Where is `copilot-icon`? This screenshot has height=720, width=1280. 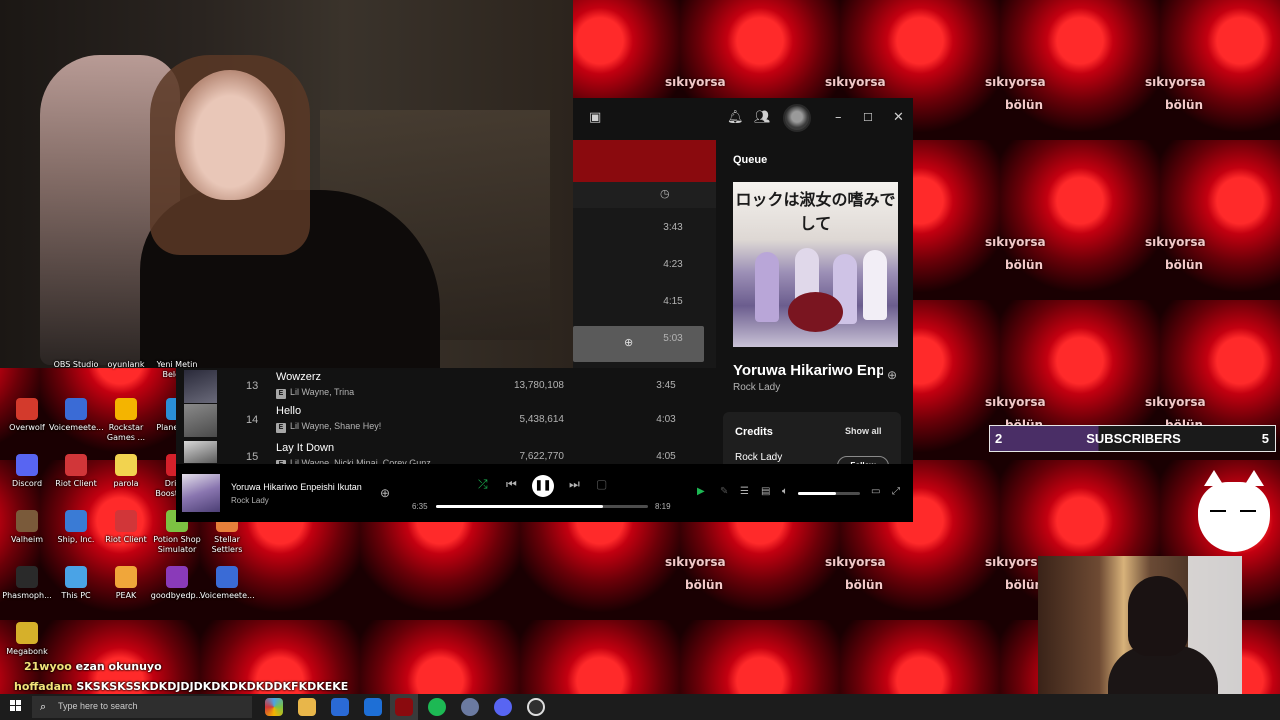 copilot-icon is located at coordinates (274, 707).